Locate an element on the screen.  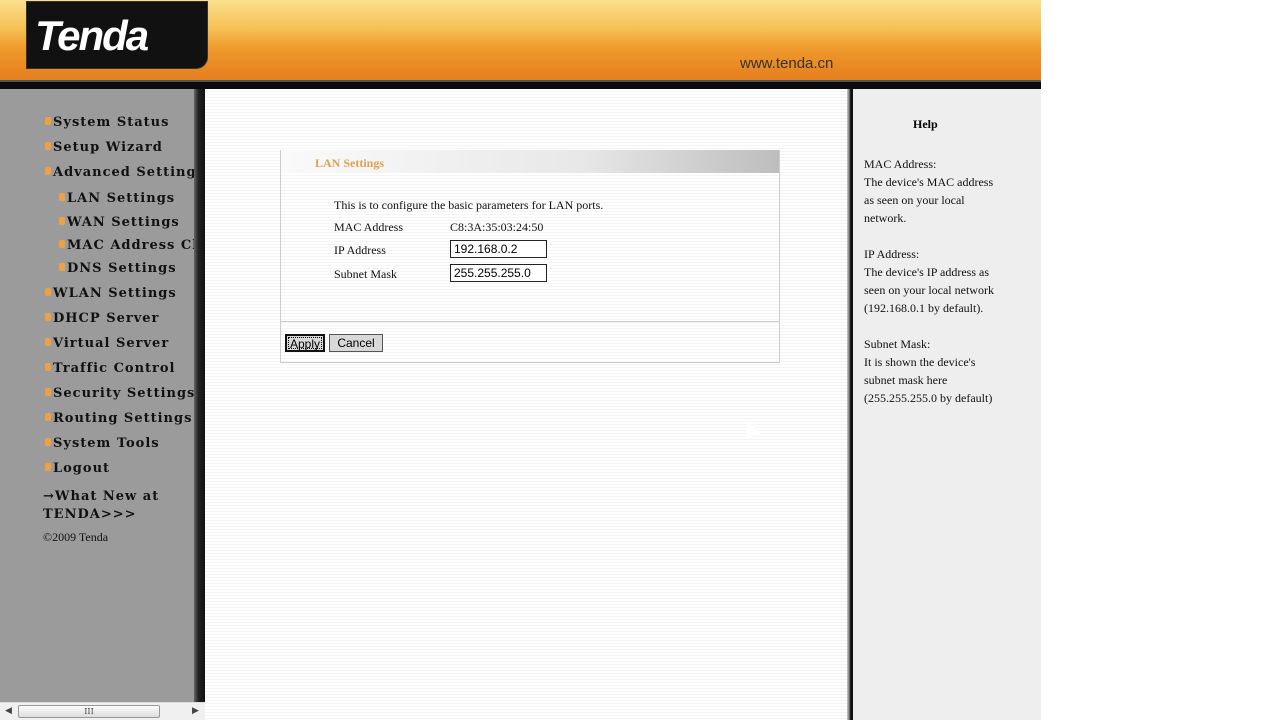
sidebar-item-label: WLAN Settings is located at coordinates (115, 293).